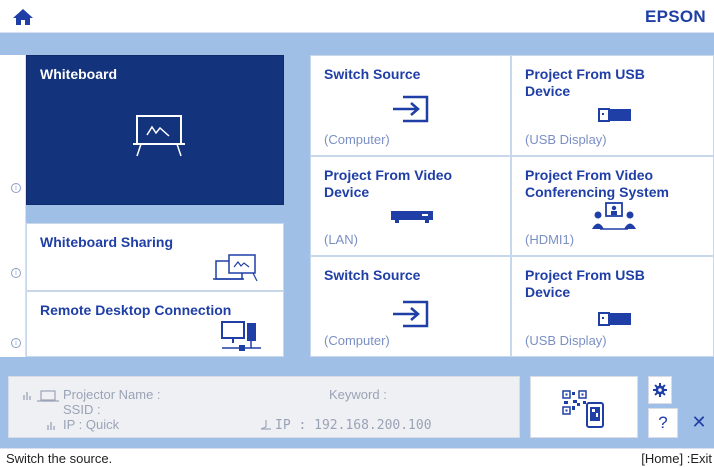  Describe the element at coordinates (82, 409) in the screenshot. I see `ssid-label: SSID :` at that location.